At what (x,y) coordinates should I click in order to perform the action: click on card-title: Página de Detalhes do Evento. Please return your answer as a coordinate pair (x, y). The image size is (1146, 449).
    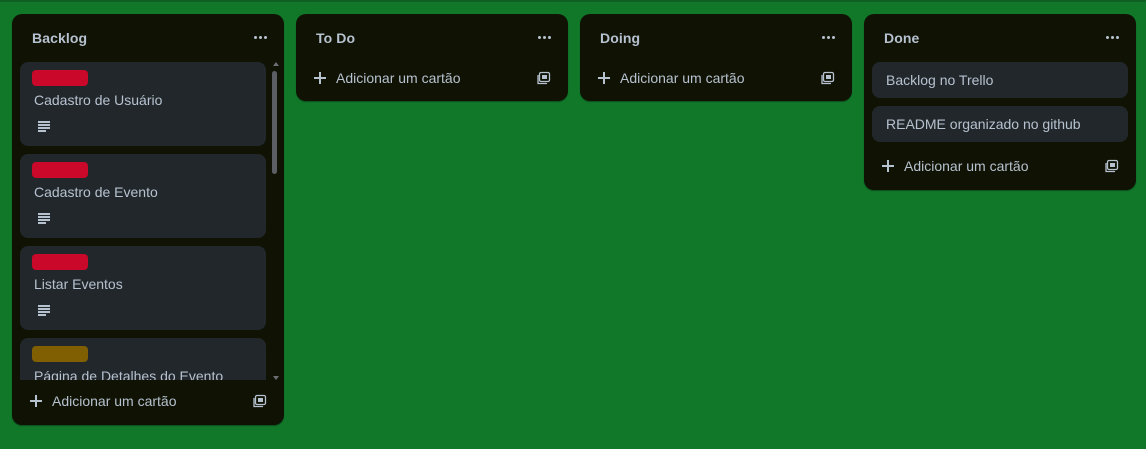
    Looking at the image, I should click on (129, 374).